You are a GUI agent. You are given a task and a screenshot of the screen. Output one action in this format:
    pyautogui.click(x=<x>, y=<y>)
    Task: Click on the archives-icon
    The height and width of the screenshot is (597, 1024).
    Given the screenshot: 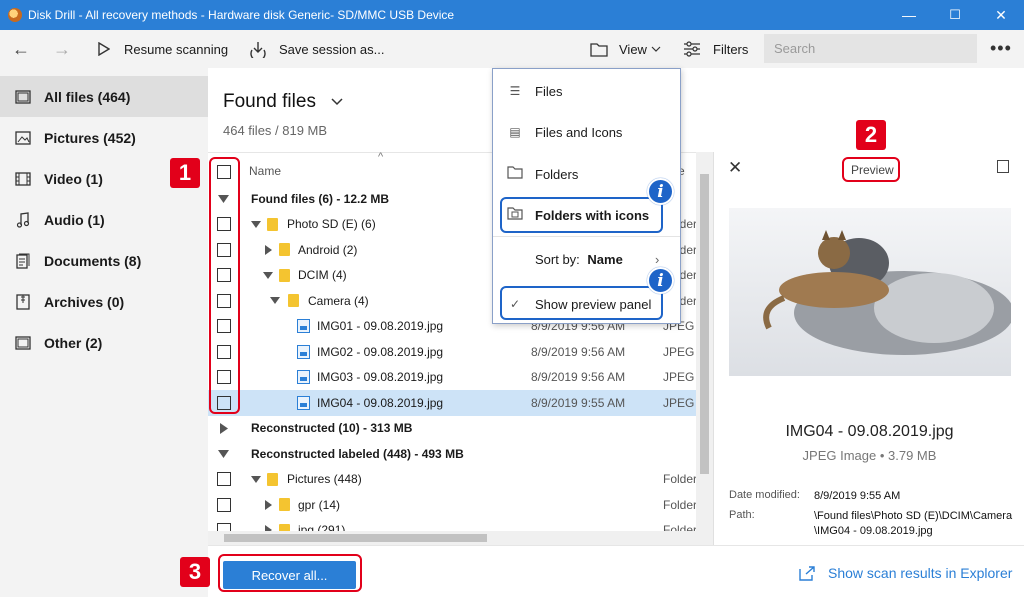 What is the action you would take?
    pyautogui.click(x=23, y=301)
    